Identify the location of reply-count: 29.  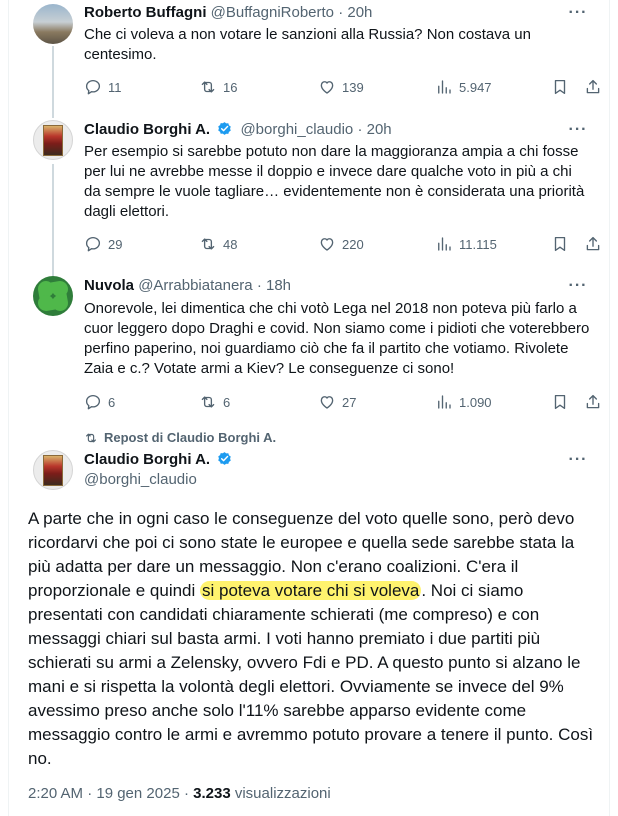
(115, 244).